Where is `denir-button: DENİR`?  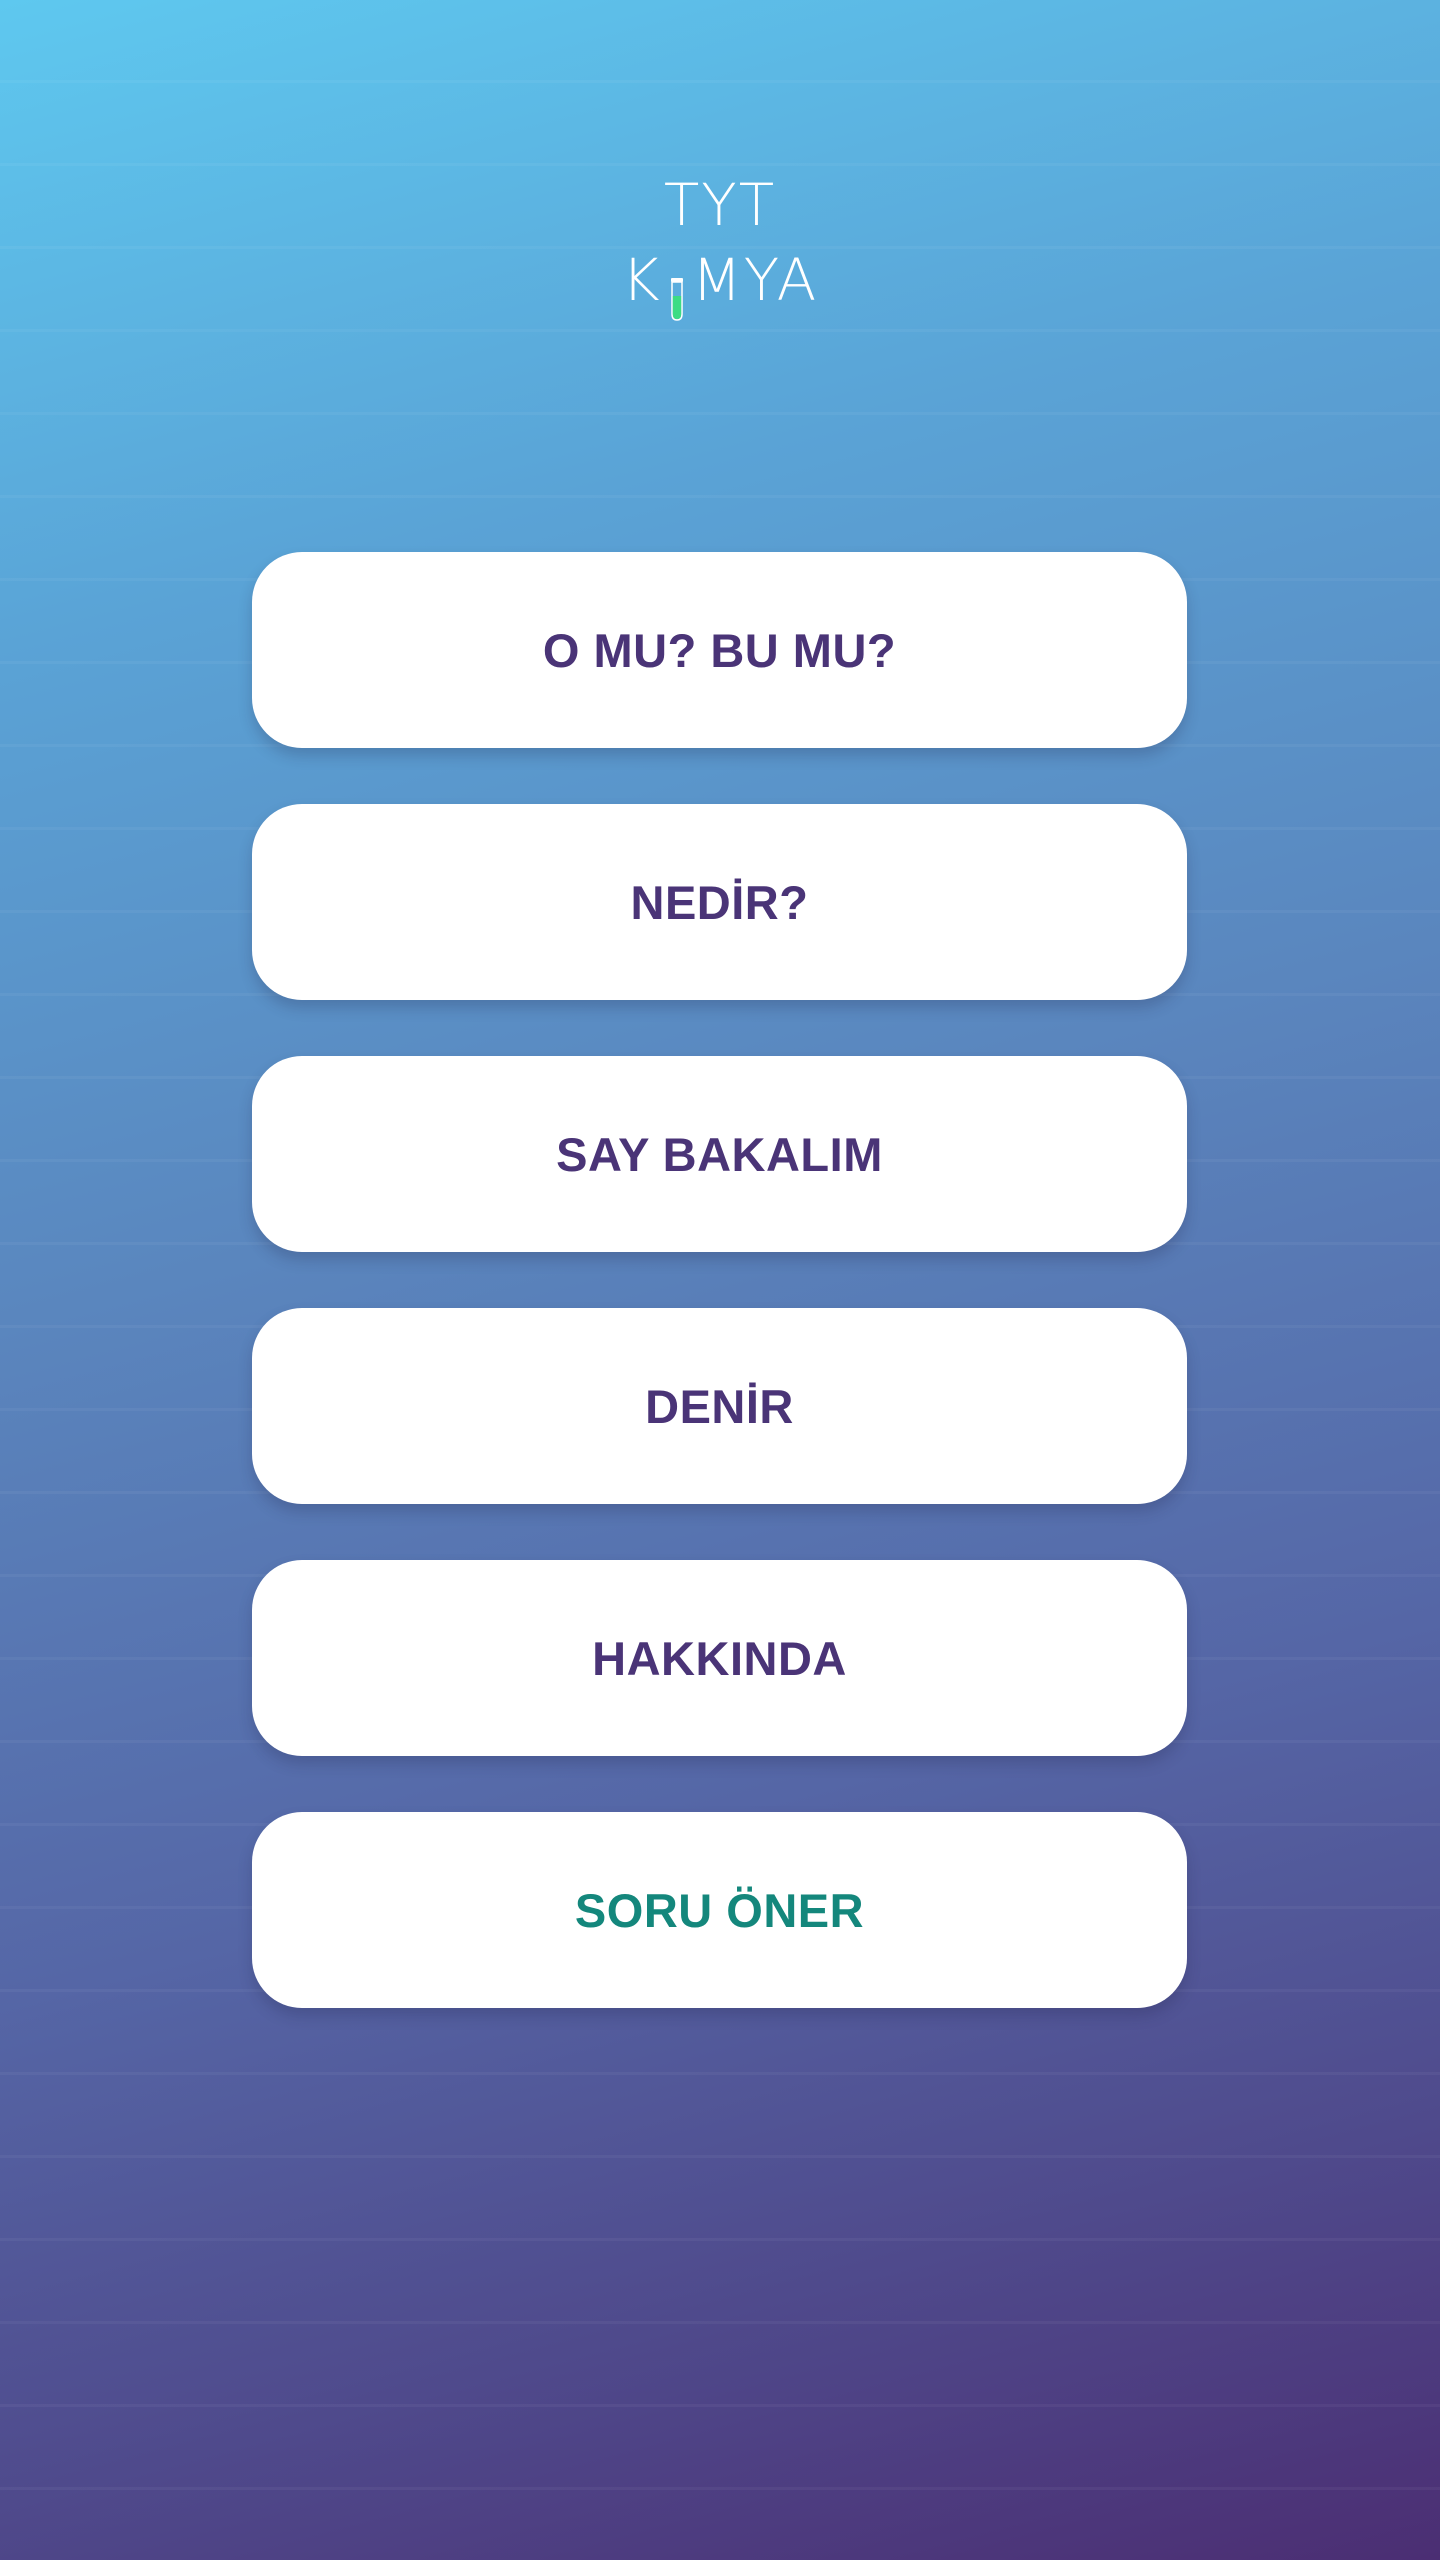 denir-button: DENİR is located at coordinates (719, 1406).